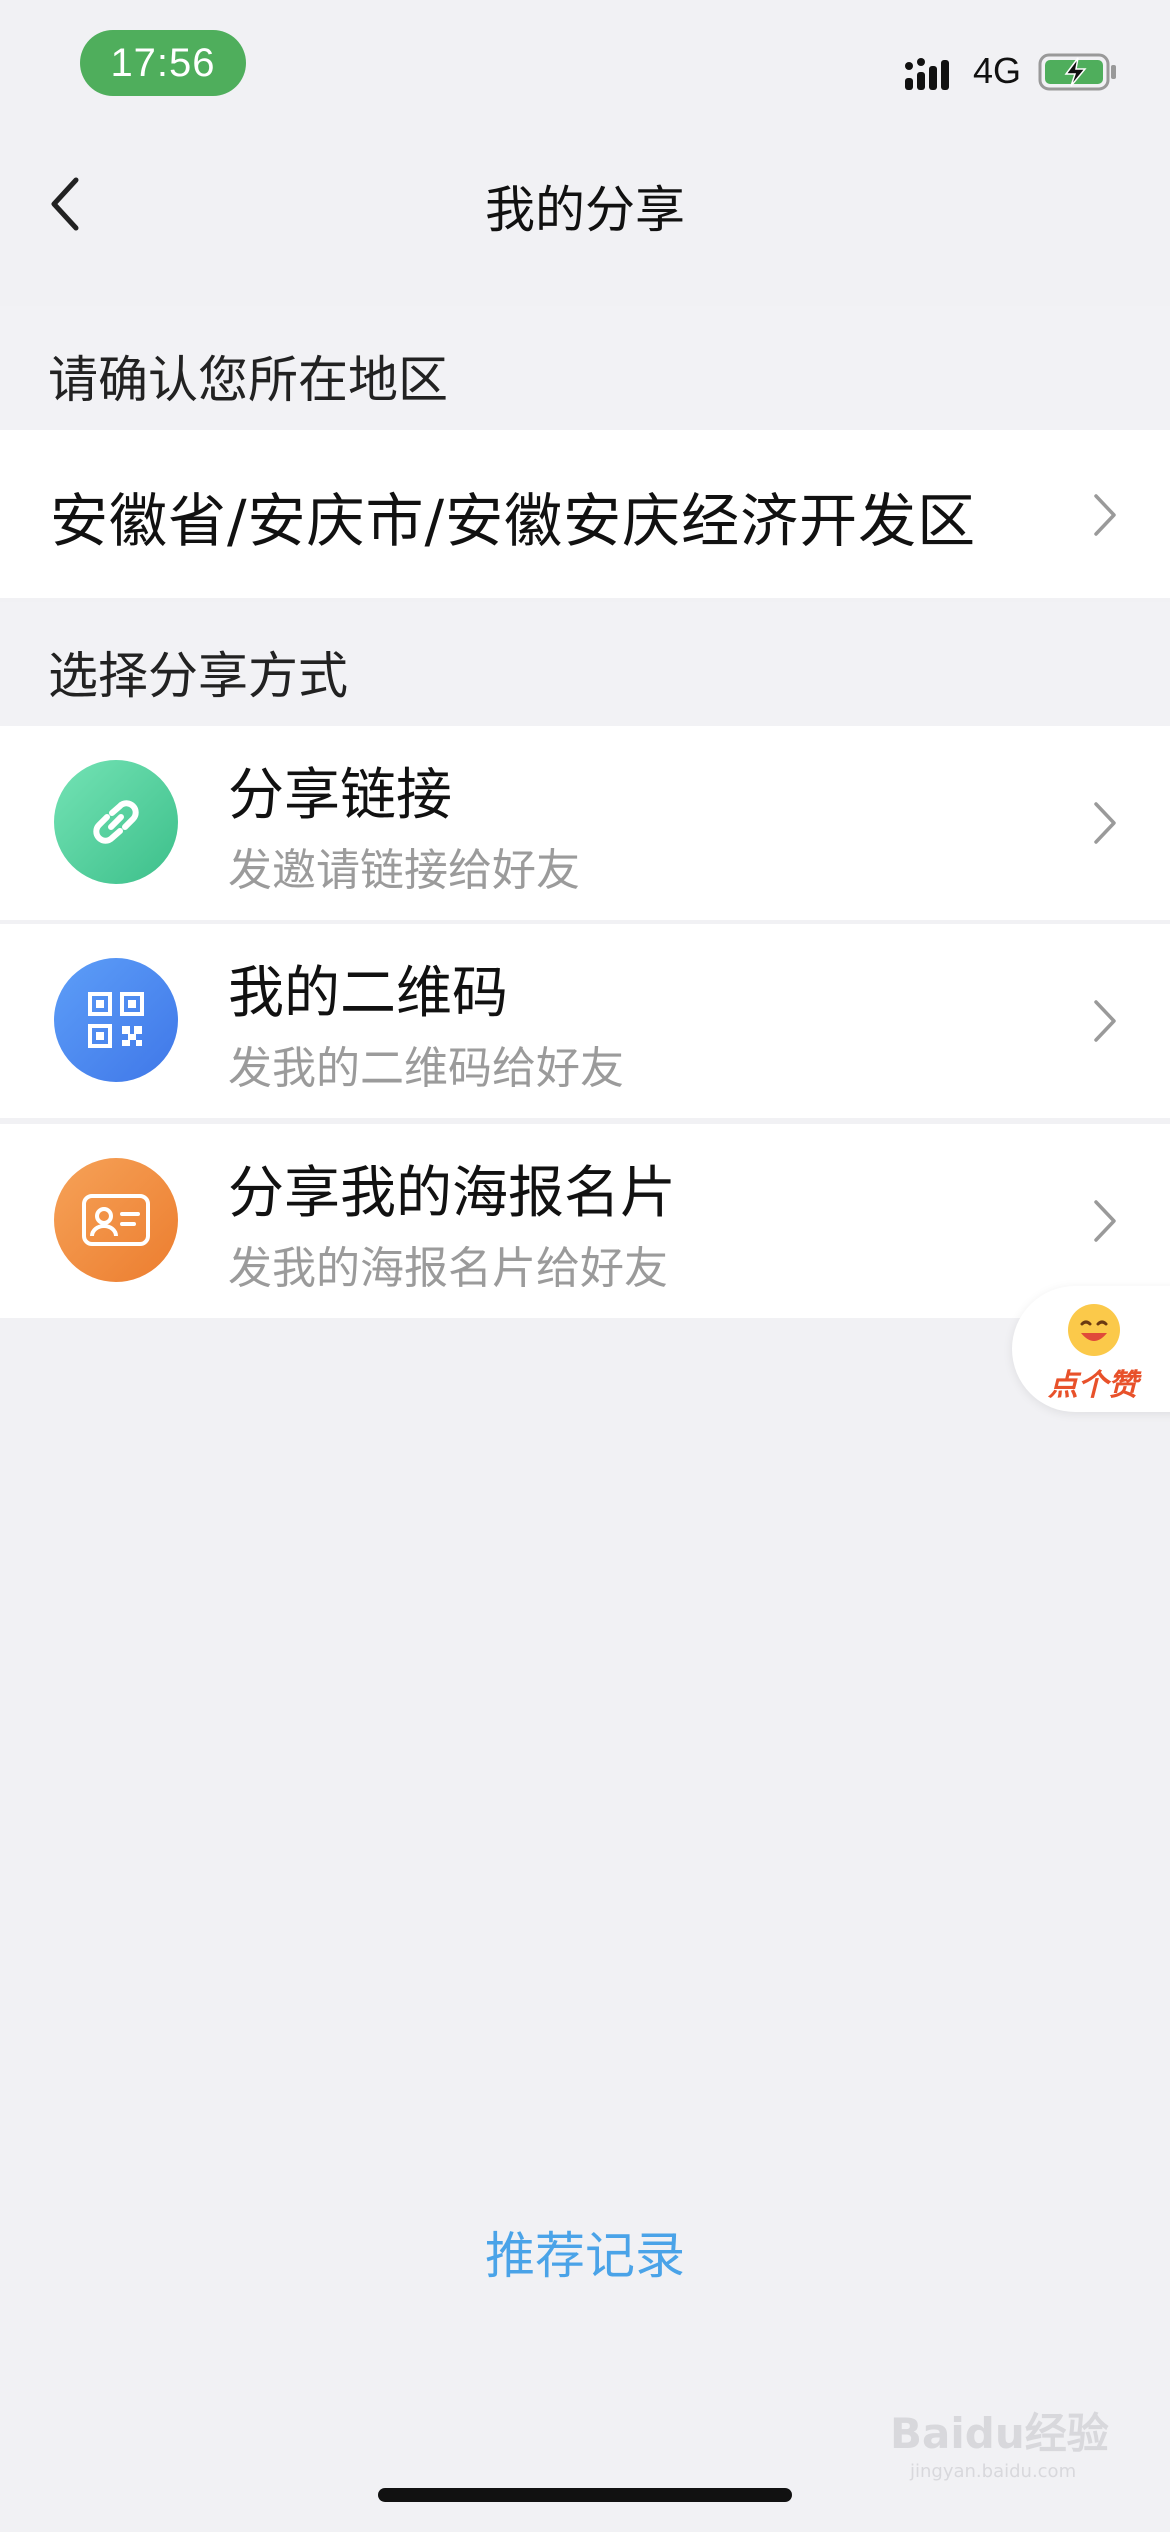 This screenshot has height=2532, width=1170. I want to click on signal-icon, so click(927, 74).